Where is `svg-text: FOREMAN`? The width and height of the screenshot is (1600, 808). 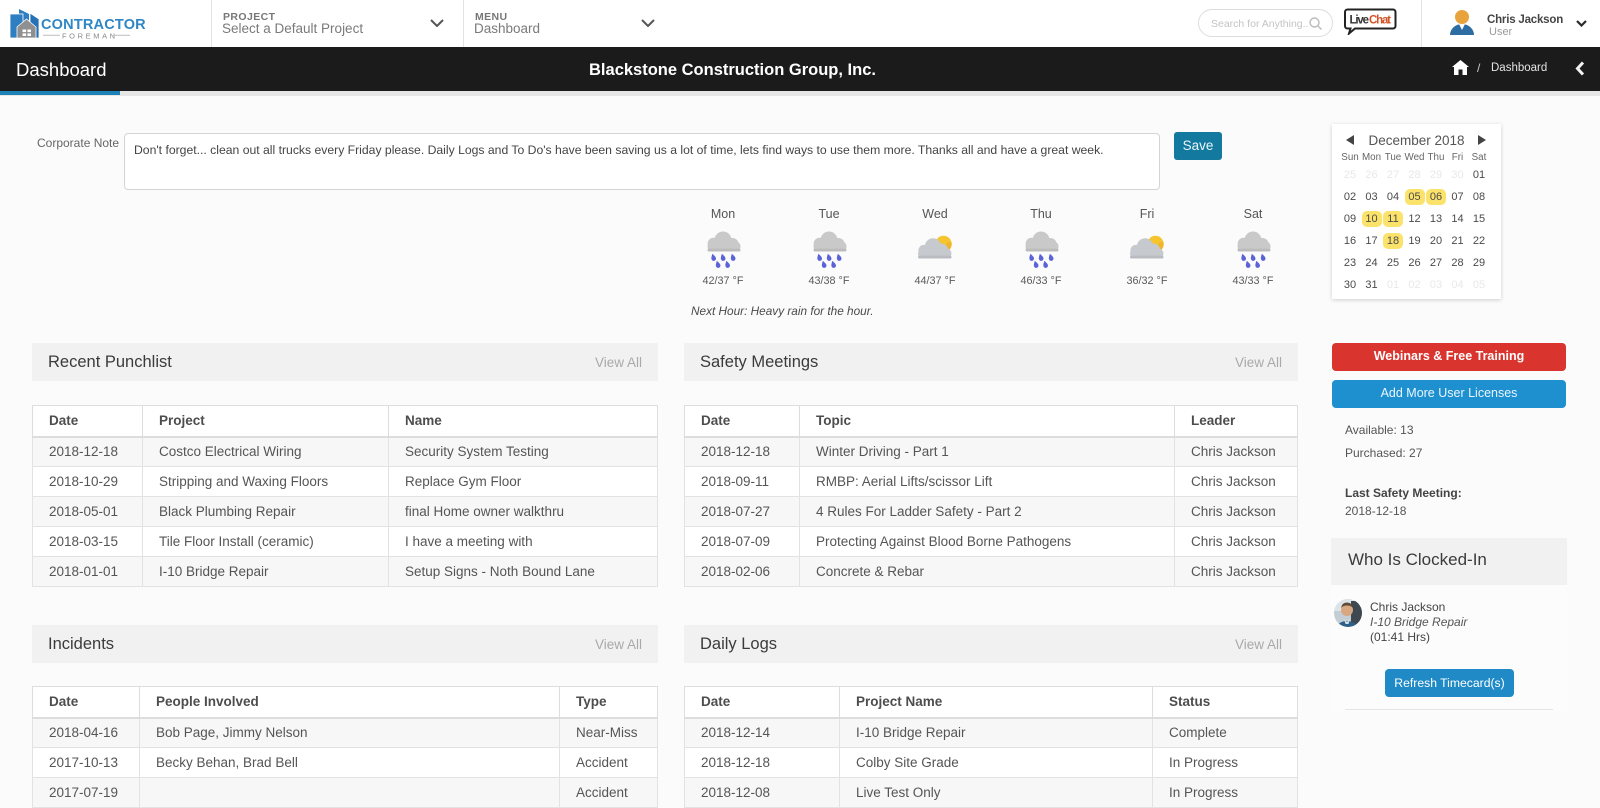 svg-text: FOREMAN is located at coordinates (90, 36).